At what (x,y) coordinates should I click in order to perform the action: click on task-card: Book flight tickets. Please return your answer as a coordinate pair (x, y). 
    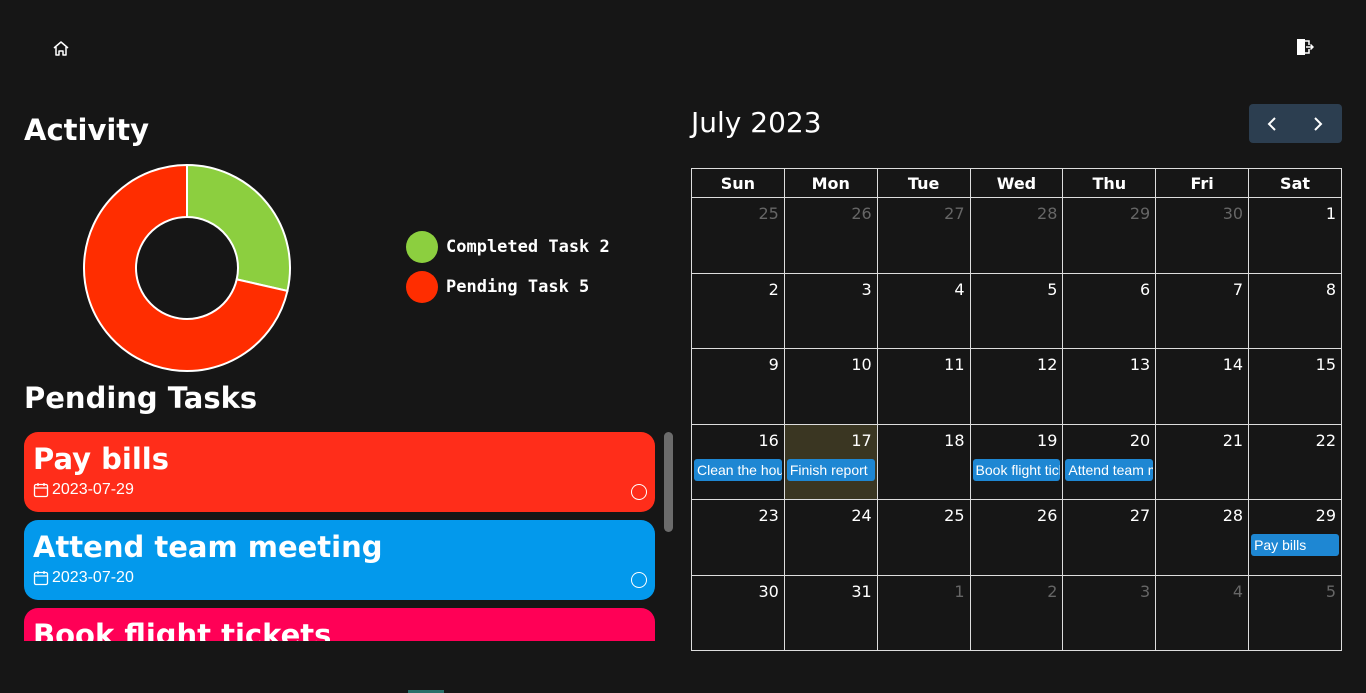
    Looking at the image, I should click on (339, 624).